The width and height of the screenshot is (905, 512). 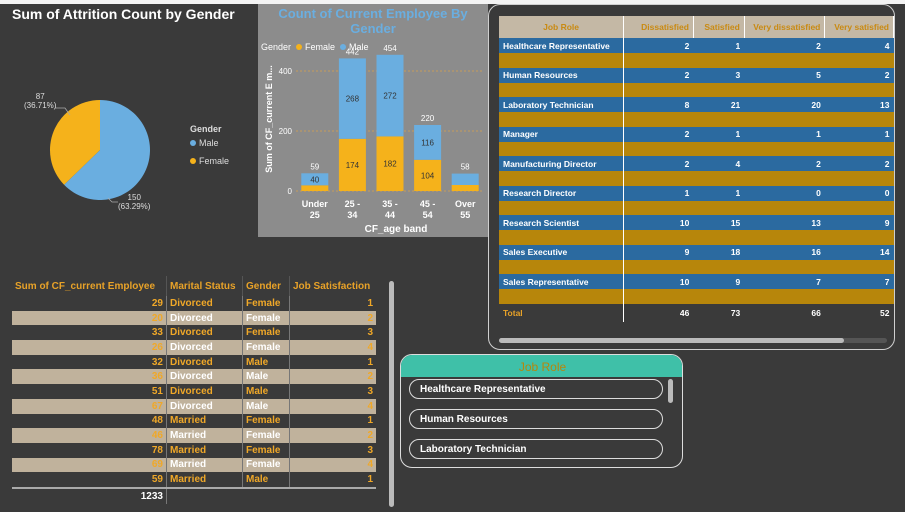 I want to click on pie-label-male: 150 (63.29%), so click(x=134, y=202).